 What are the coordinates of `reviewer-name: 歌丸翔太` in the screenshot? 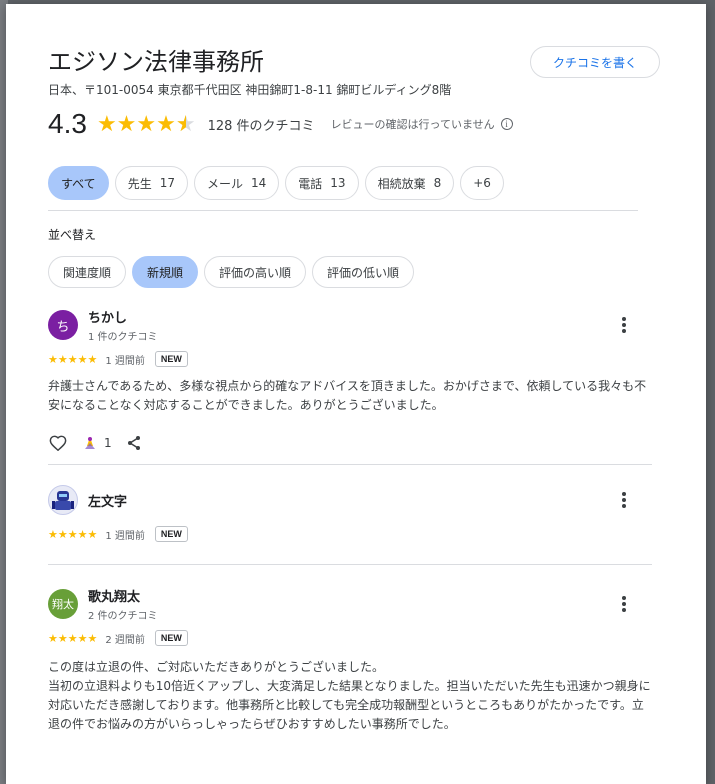 It's located at (123, 595).